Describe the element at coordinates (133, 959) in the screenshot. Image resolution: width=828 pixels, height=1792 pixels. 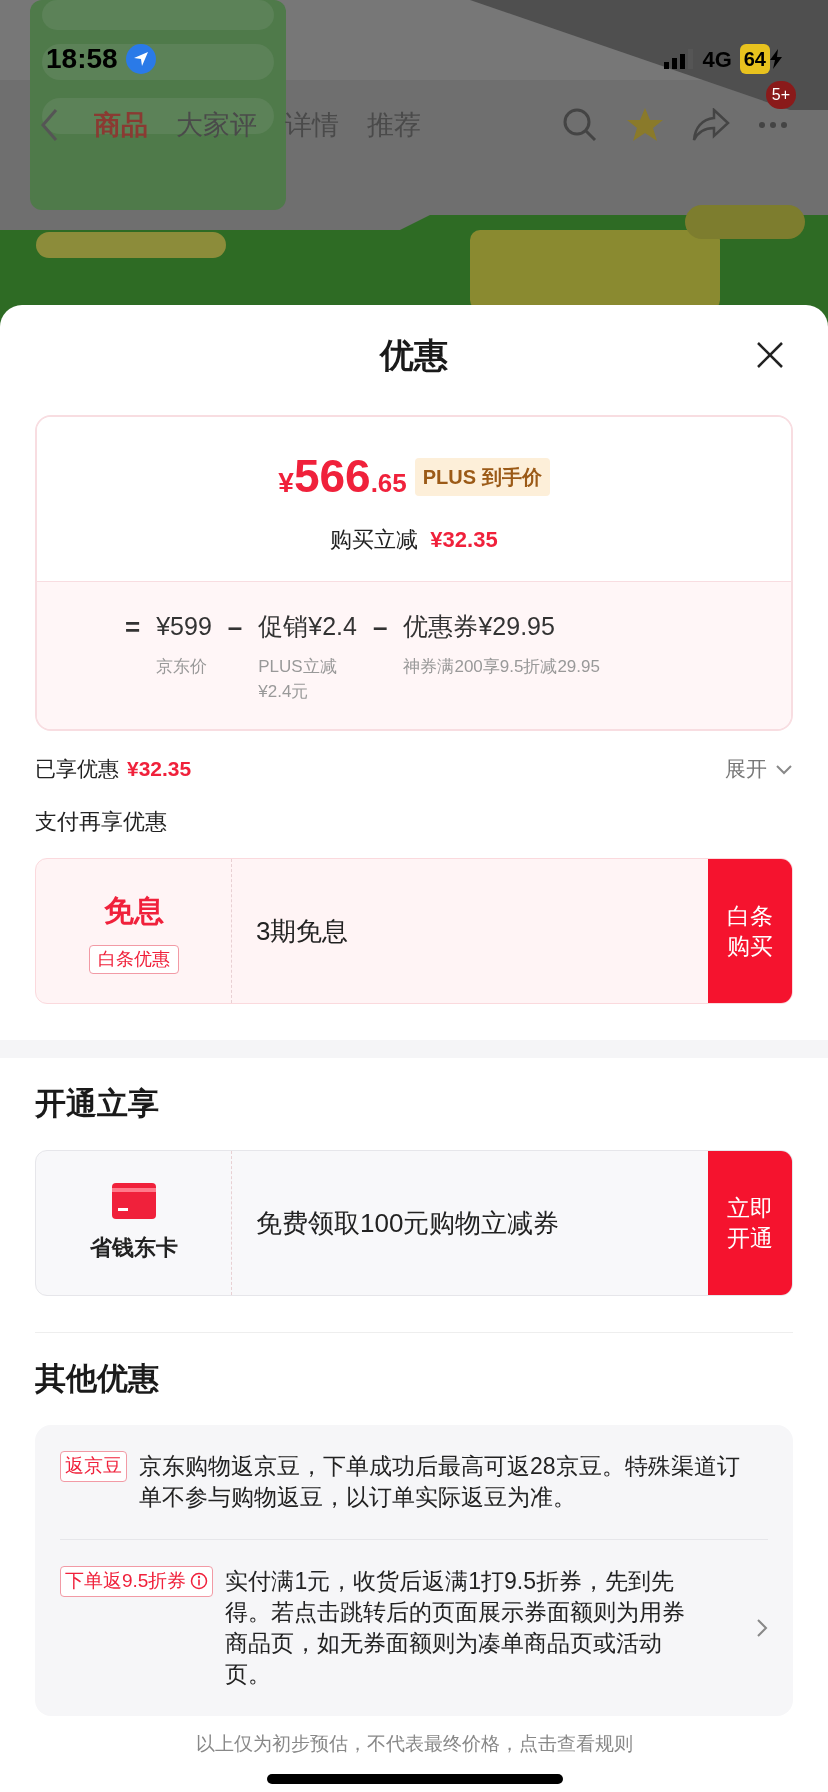
I see `offer-tag: 白条优惠` at that location.